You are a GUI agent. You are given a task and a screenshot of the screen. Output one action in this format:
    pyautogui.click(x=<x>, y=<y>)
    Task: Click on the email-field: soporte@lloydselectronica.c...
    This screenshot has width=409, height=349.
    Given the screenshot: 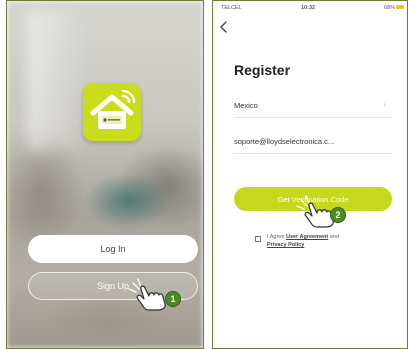 What is the action you would take?
    pyautogui.click(x=313, y=142)
    